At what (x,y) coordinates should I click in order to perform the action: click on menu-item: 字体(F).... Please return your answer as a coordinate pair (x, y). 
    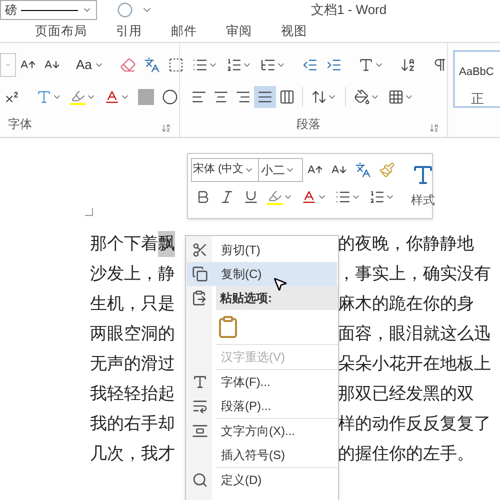
    Looking at the image, I should click on (262, 382).